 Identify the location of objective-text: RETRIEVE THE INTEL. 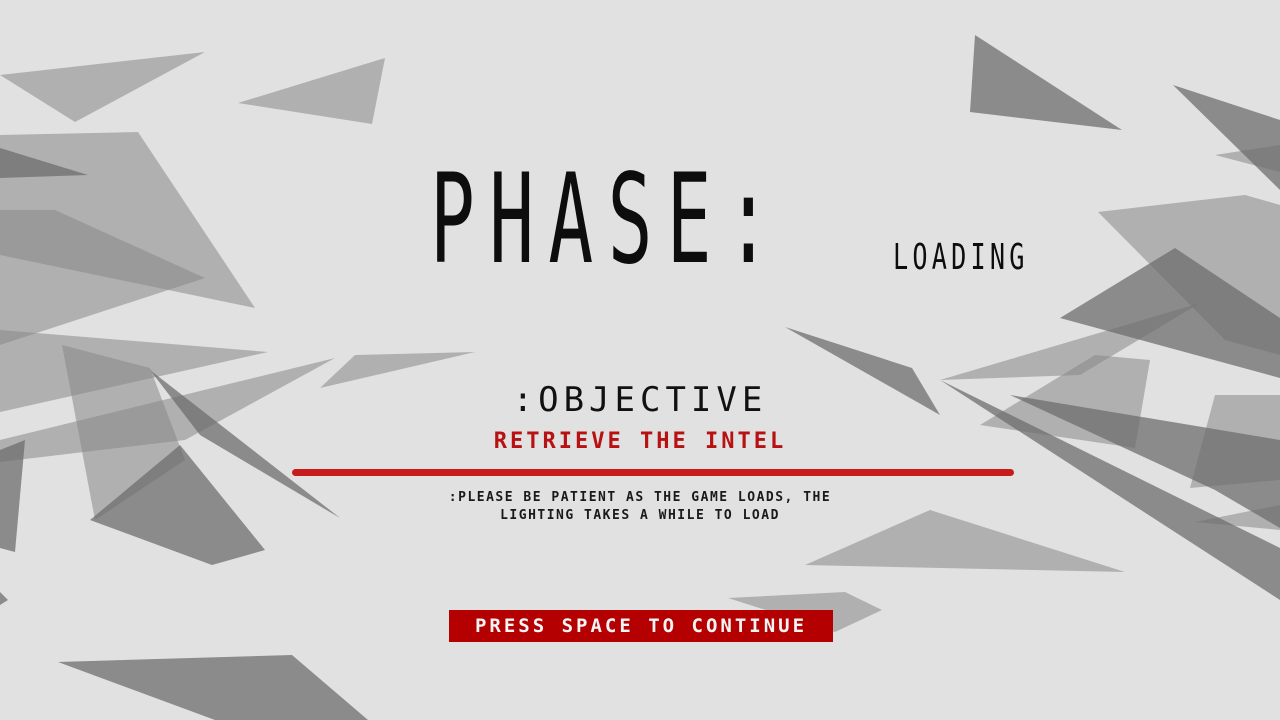
(640, 441).